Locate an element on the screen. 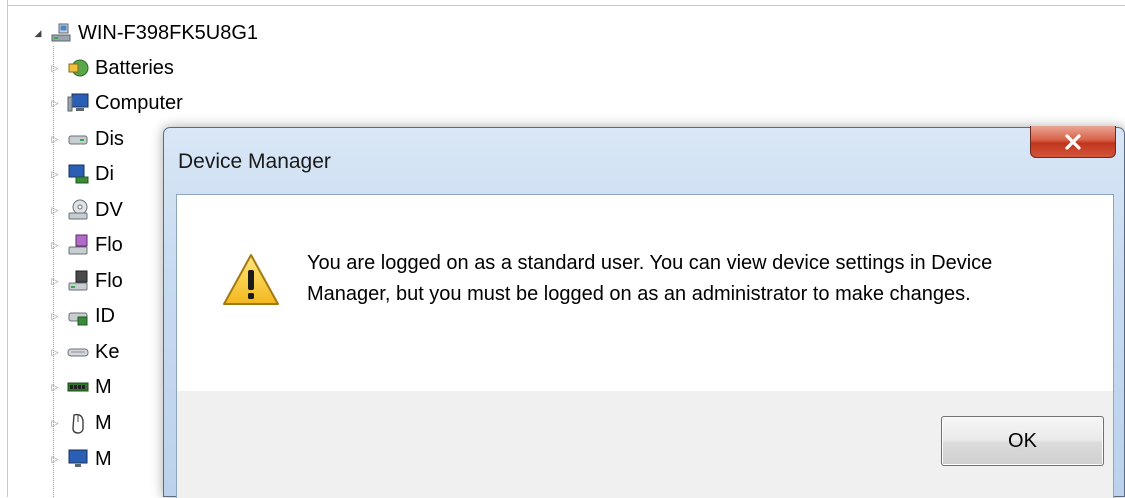 The image size is (1125, 498). disk-drive-icon is located at coordinates (78, 140).